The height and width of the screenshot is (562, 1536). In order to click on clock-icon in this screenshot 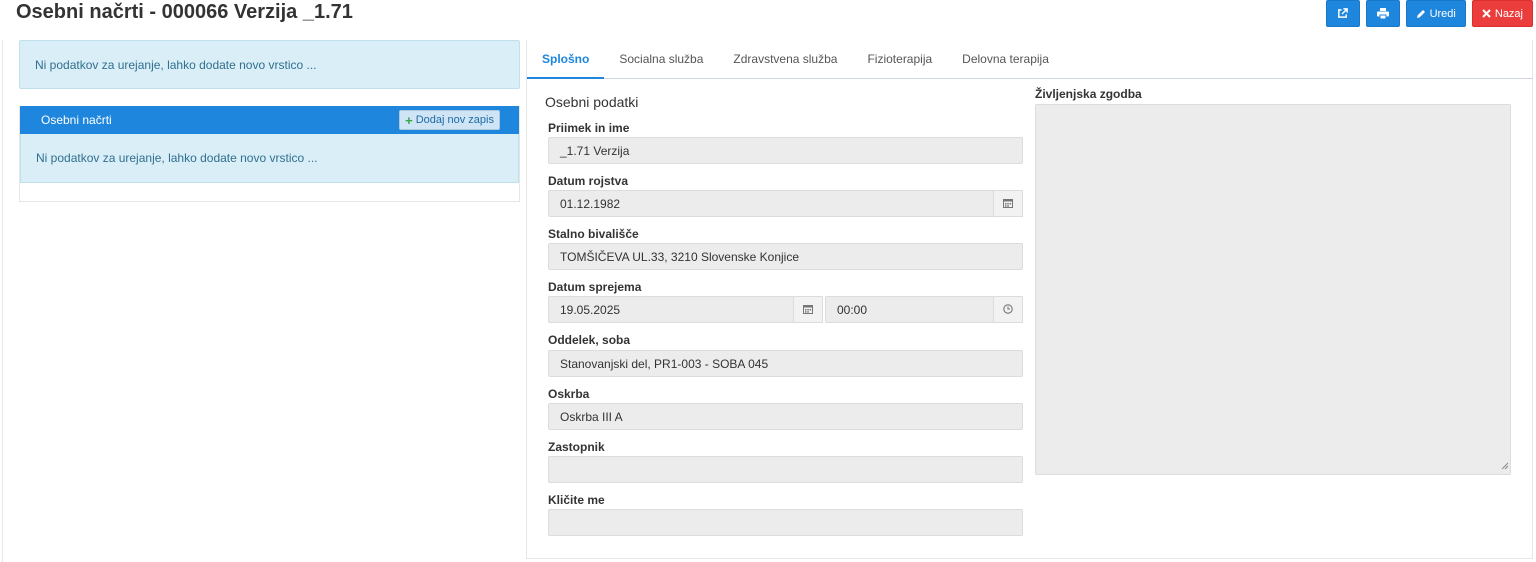, I will do `click(1008, 310)`.